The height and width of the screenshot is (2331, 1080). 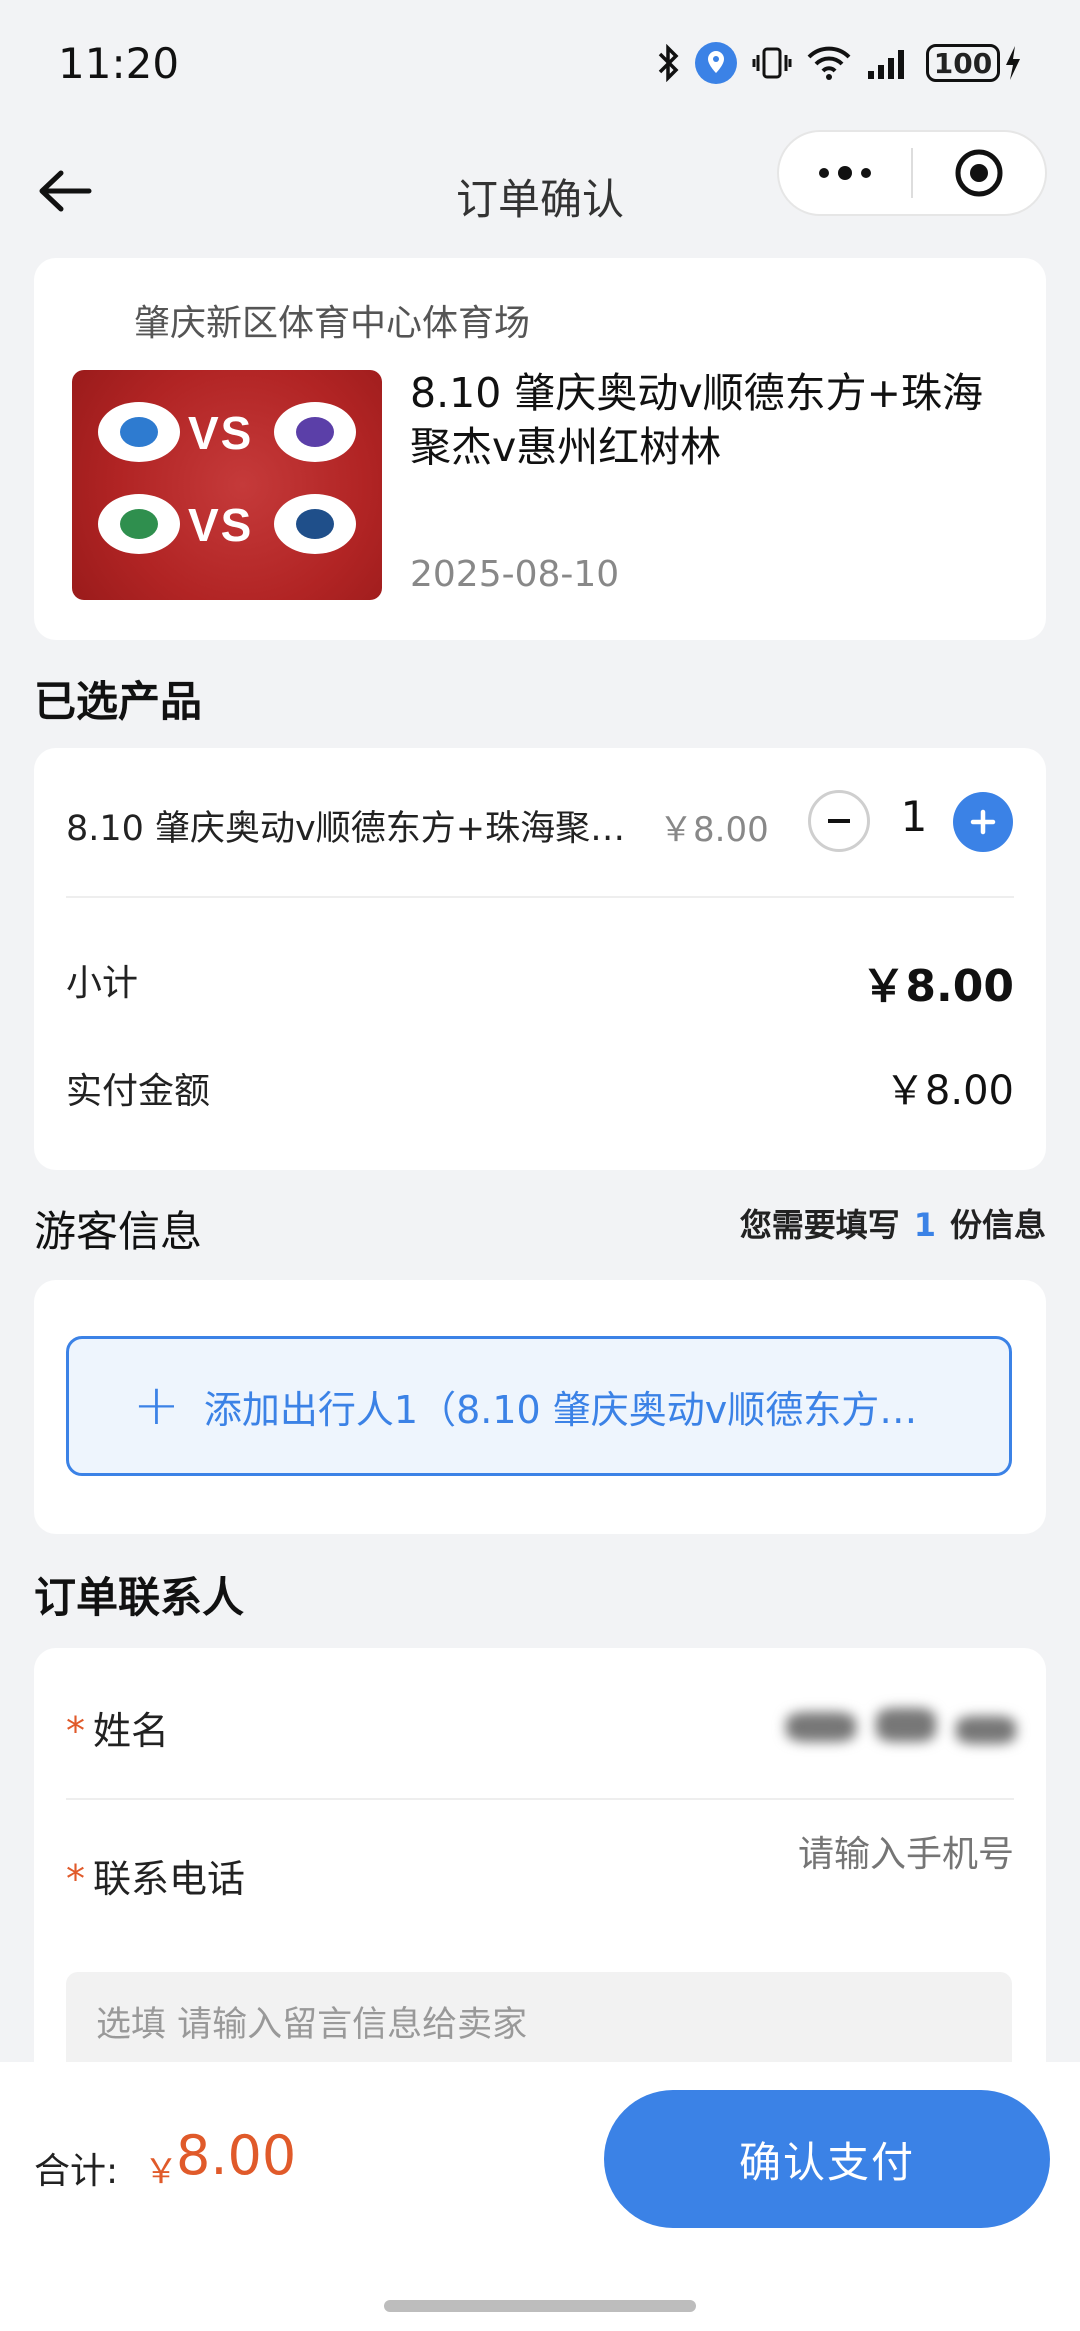 What do you see at coordinates (332, 323) in the screenshot?
I see `venue-name: 肇庆新区体育中心体育场` at bounding box center [332, 323].